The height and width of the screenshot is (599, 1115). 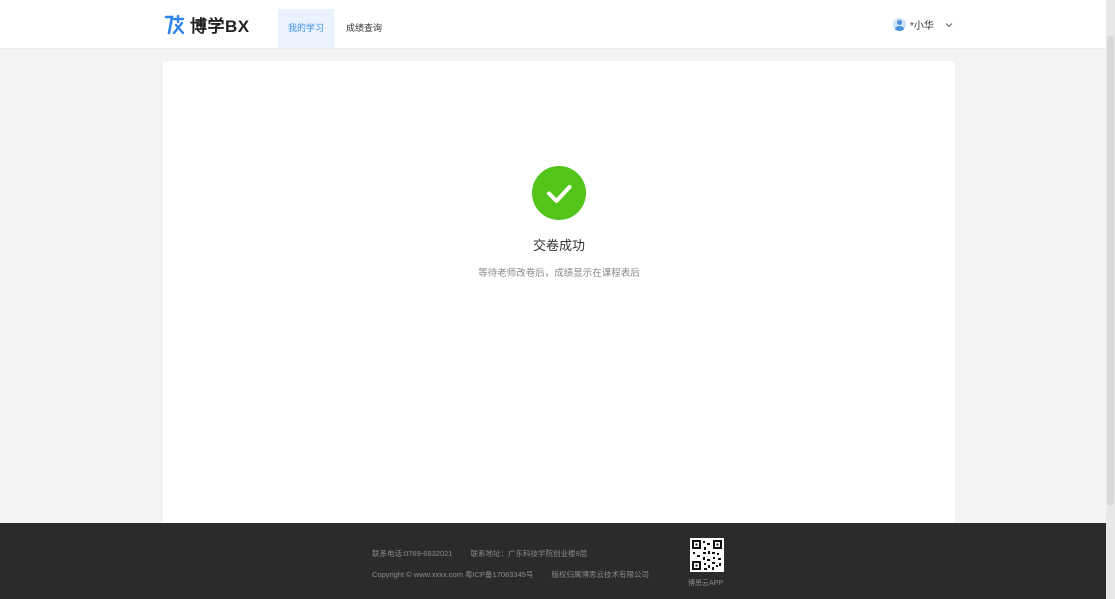 What do you see at coordinates (453, 574) in the screenshot?
I see `footer-copyright: Copyright © www.xxxx.com 粤ICP备17063345号` at bounding box center [453, 574].